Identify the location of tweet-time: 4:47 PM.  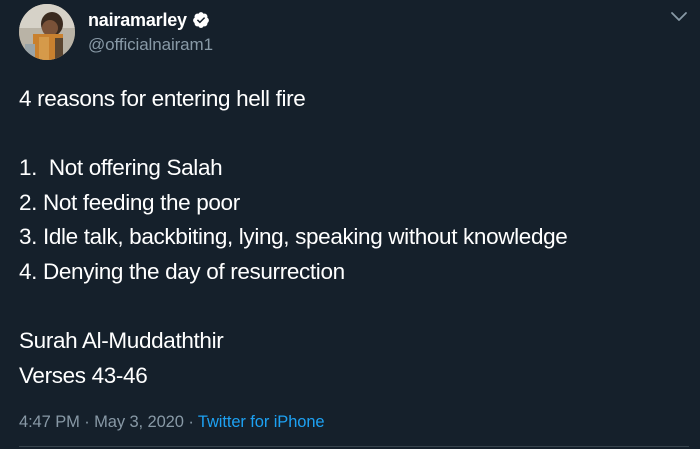
(49, 422).